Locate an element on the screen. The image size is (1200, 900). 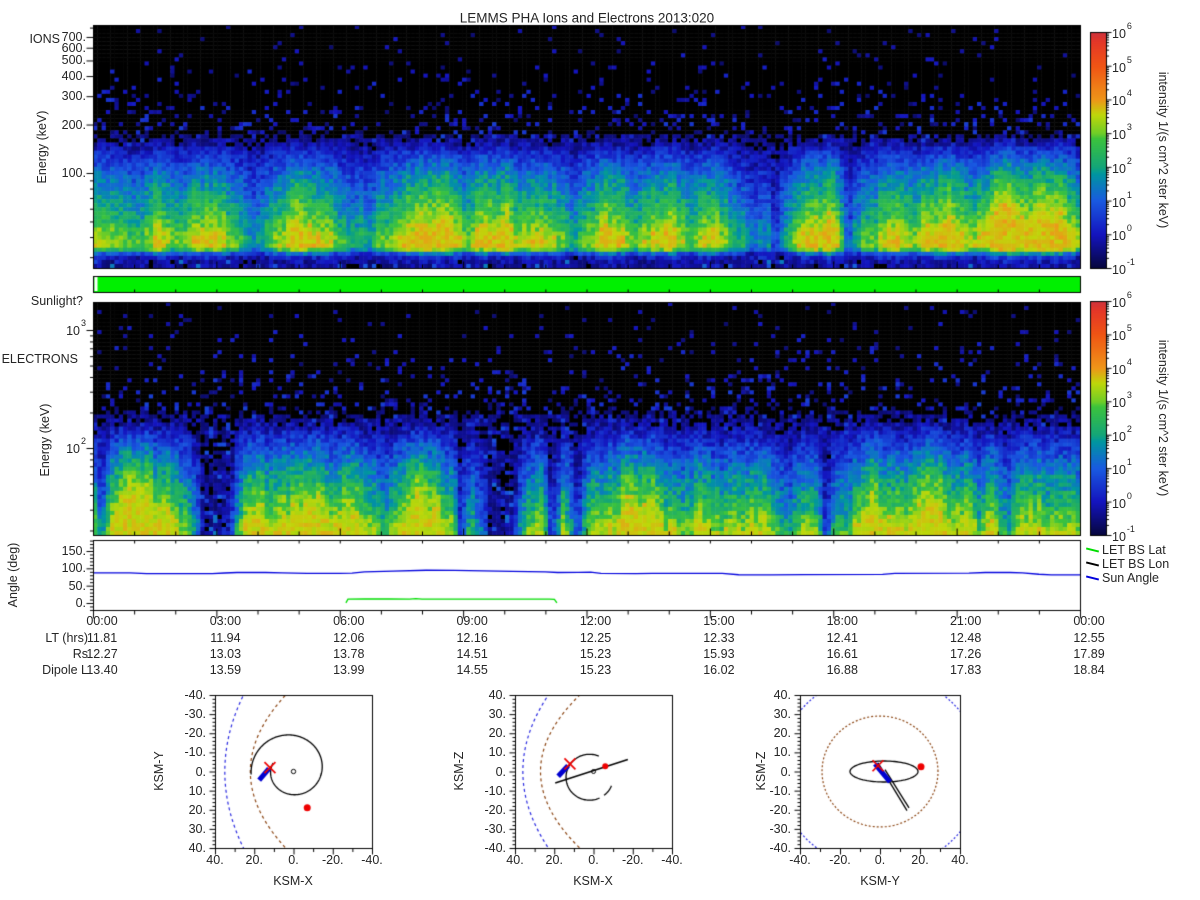
table-value: 12.41 is located at coordinates (842, 638).